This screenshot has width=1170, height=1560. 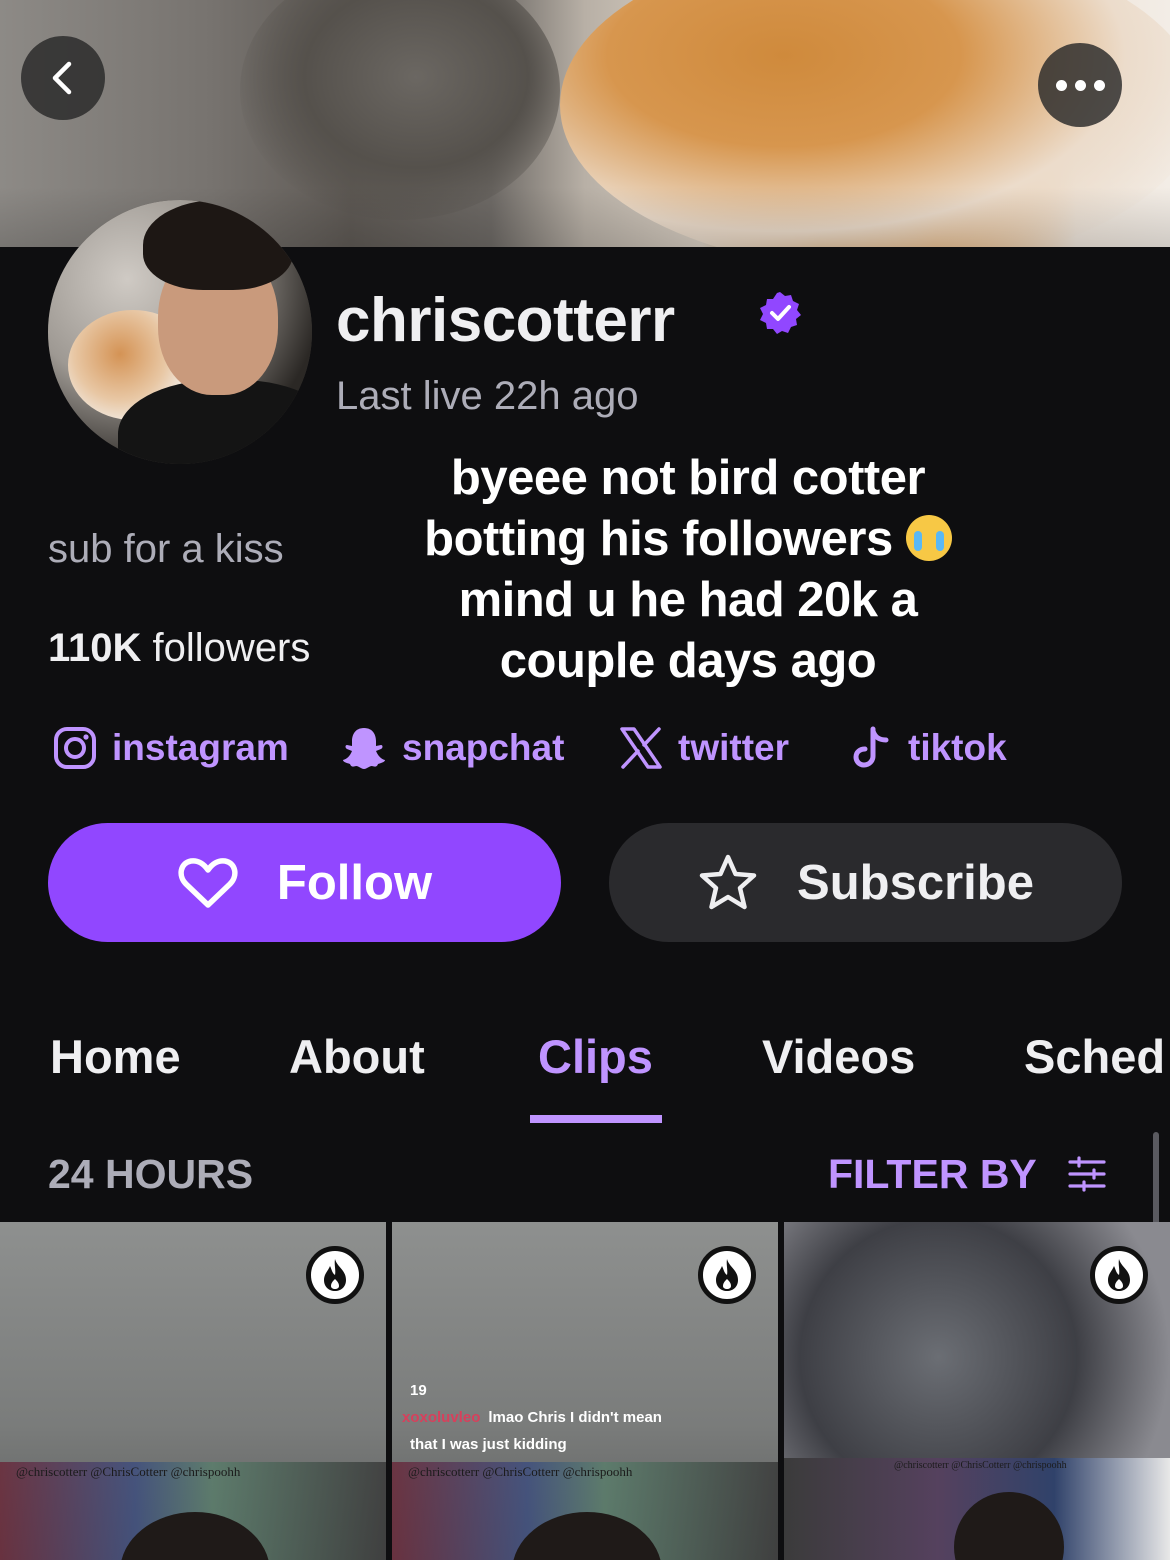 What do you see at coordinates (95, 648) in the screenshot?
I see `follower-count-value: 110K` at bounding box center [95, 648].